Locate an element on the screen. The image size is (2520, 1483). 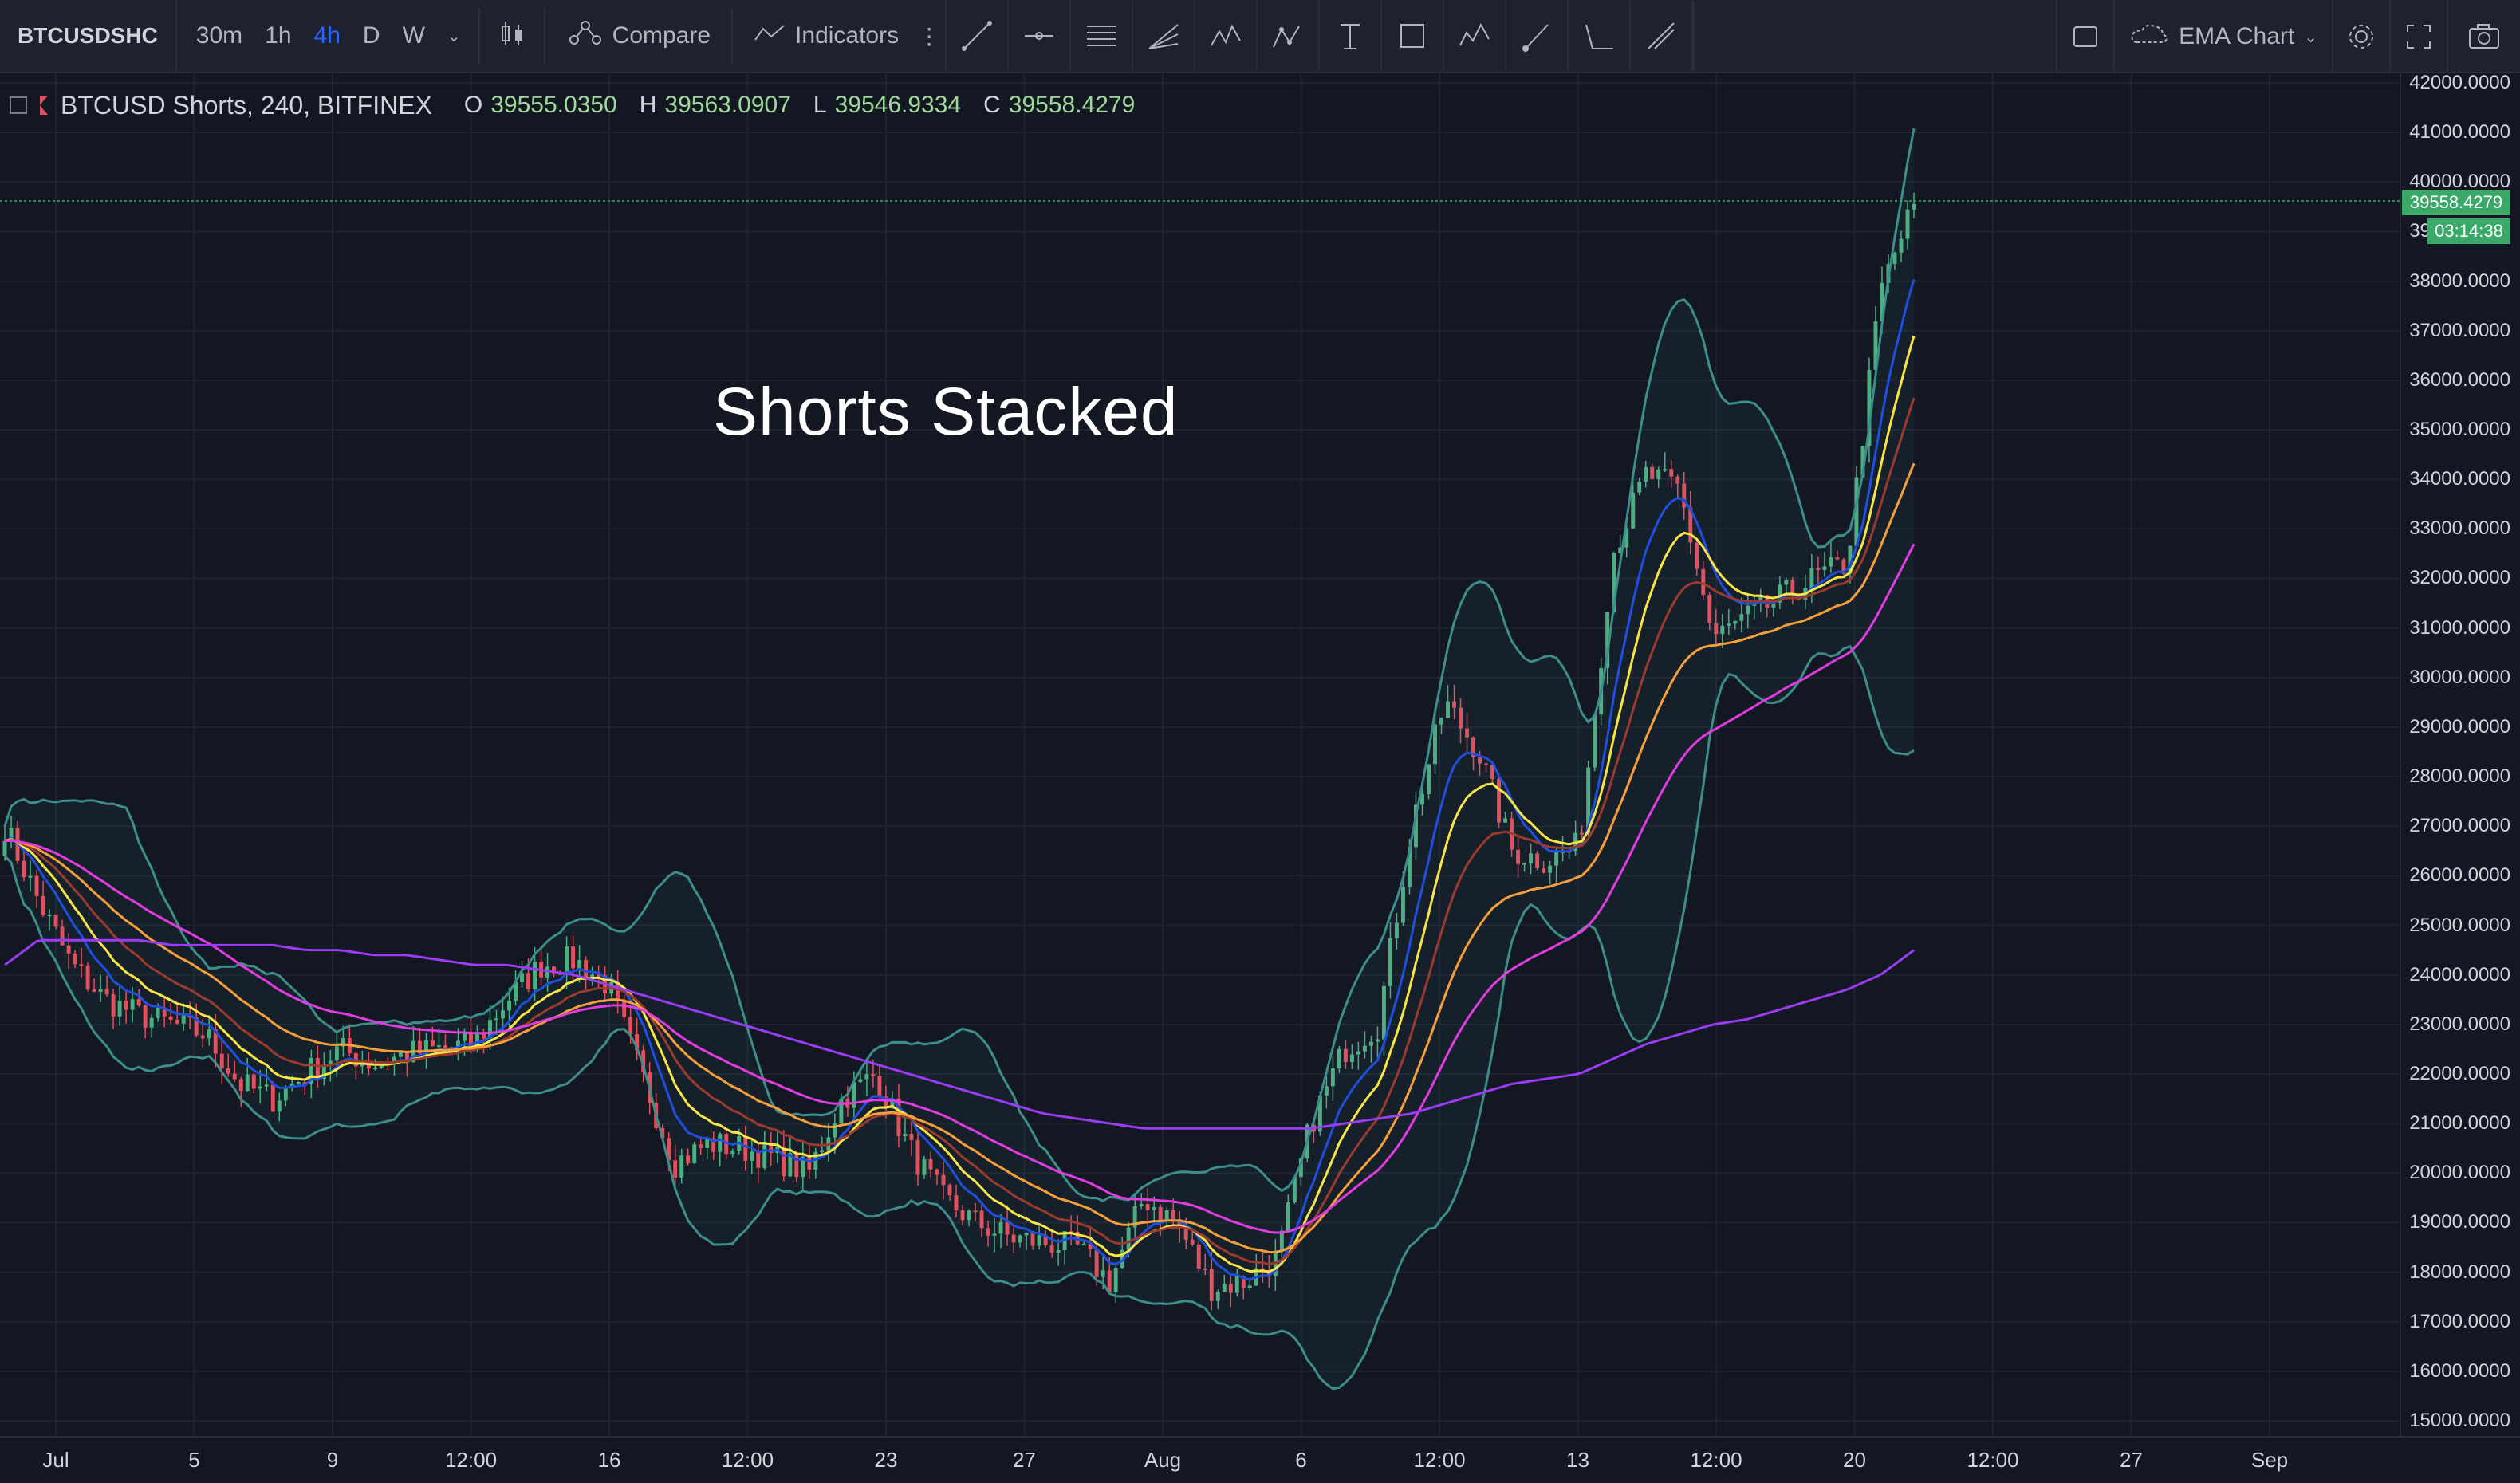
bar-countdown-tag: 03:14:38 is located at coordinates (2468, 231).